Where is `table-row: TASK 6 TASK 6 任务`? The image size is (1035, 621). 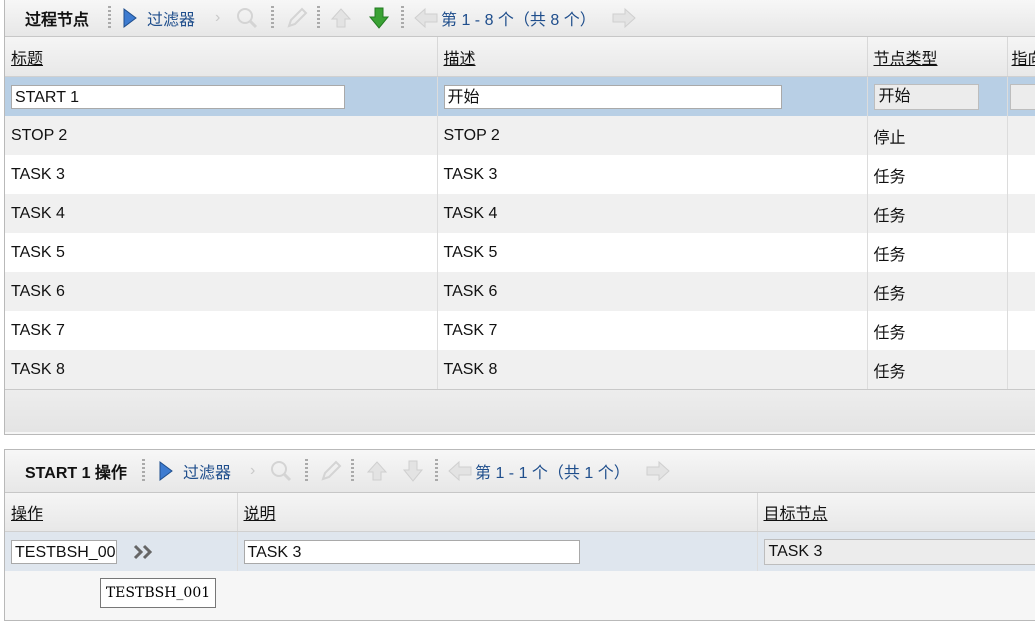 table-row: TASK 6 TASK 6 任务 is located at coordinates (520, 291).